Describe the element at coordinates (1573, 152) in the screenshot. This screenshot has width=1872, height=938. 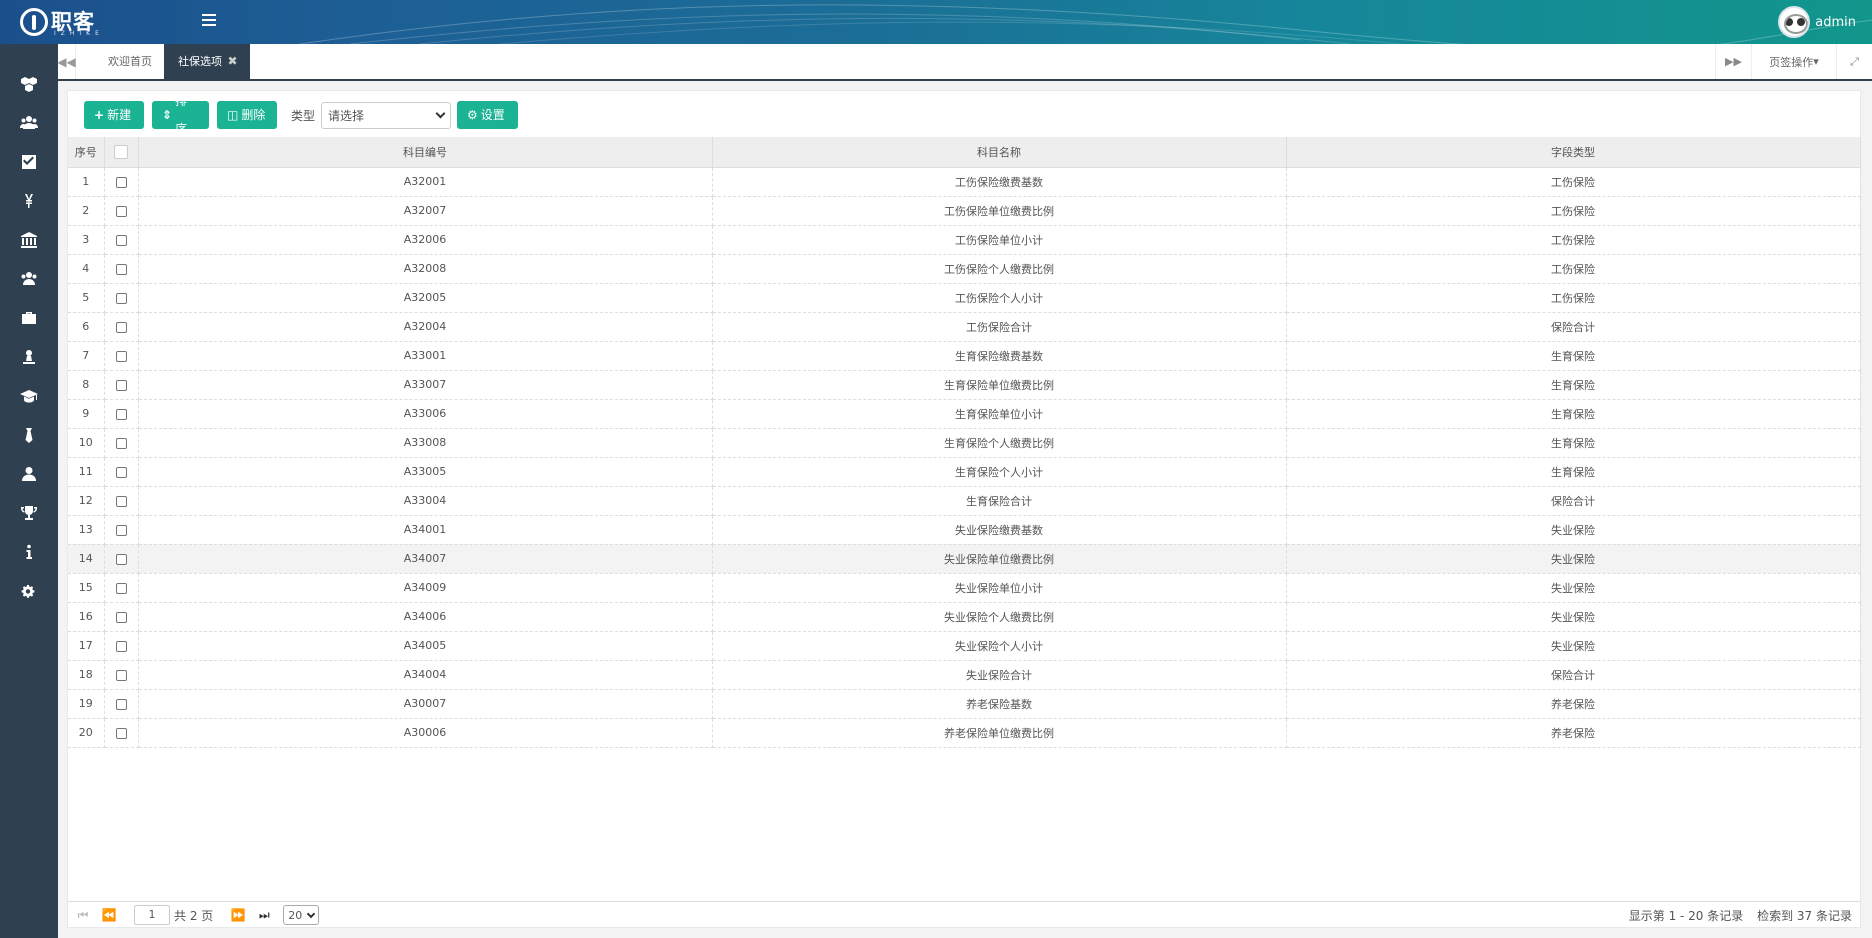
I see `header-field-type: 字段类型` at that location.